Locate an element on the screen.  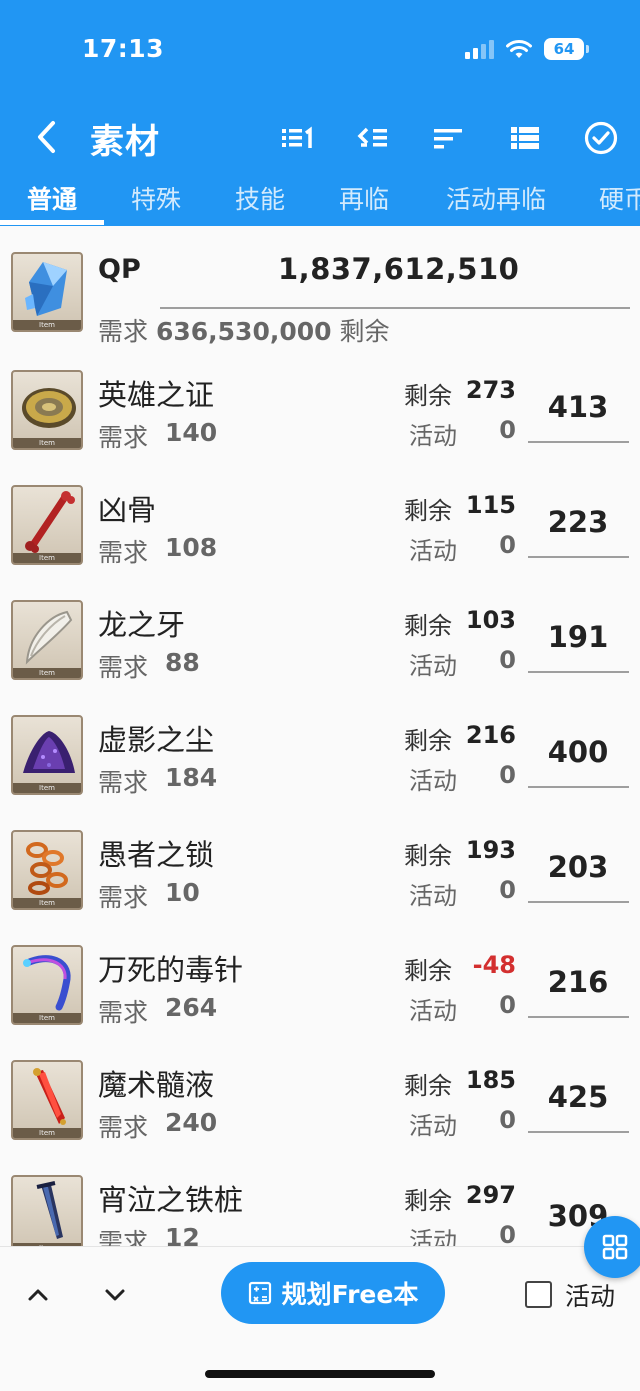
scroll-up-button is located at coordinates (38, 1295).